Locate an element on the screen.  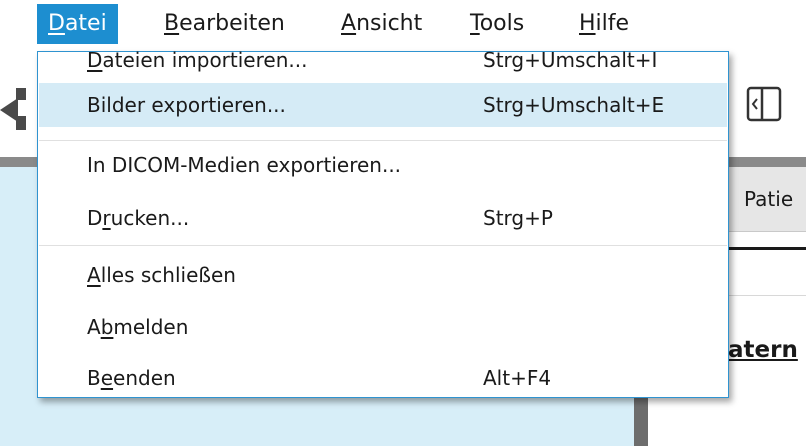
menu-item-print: Drucken... Strg+P is located at coordinates (383, 218).